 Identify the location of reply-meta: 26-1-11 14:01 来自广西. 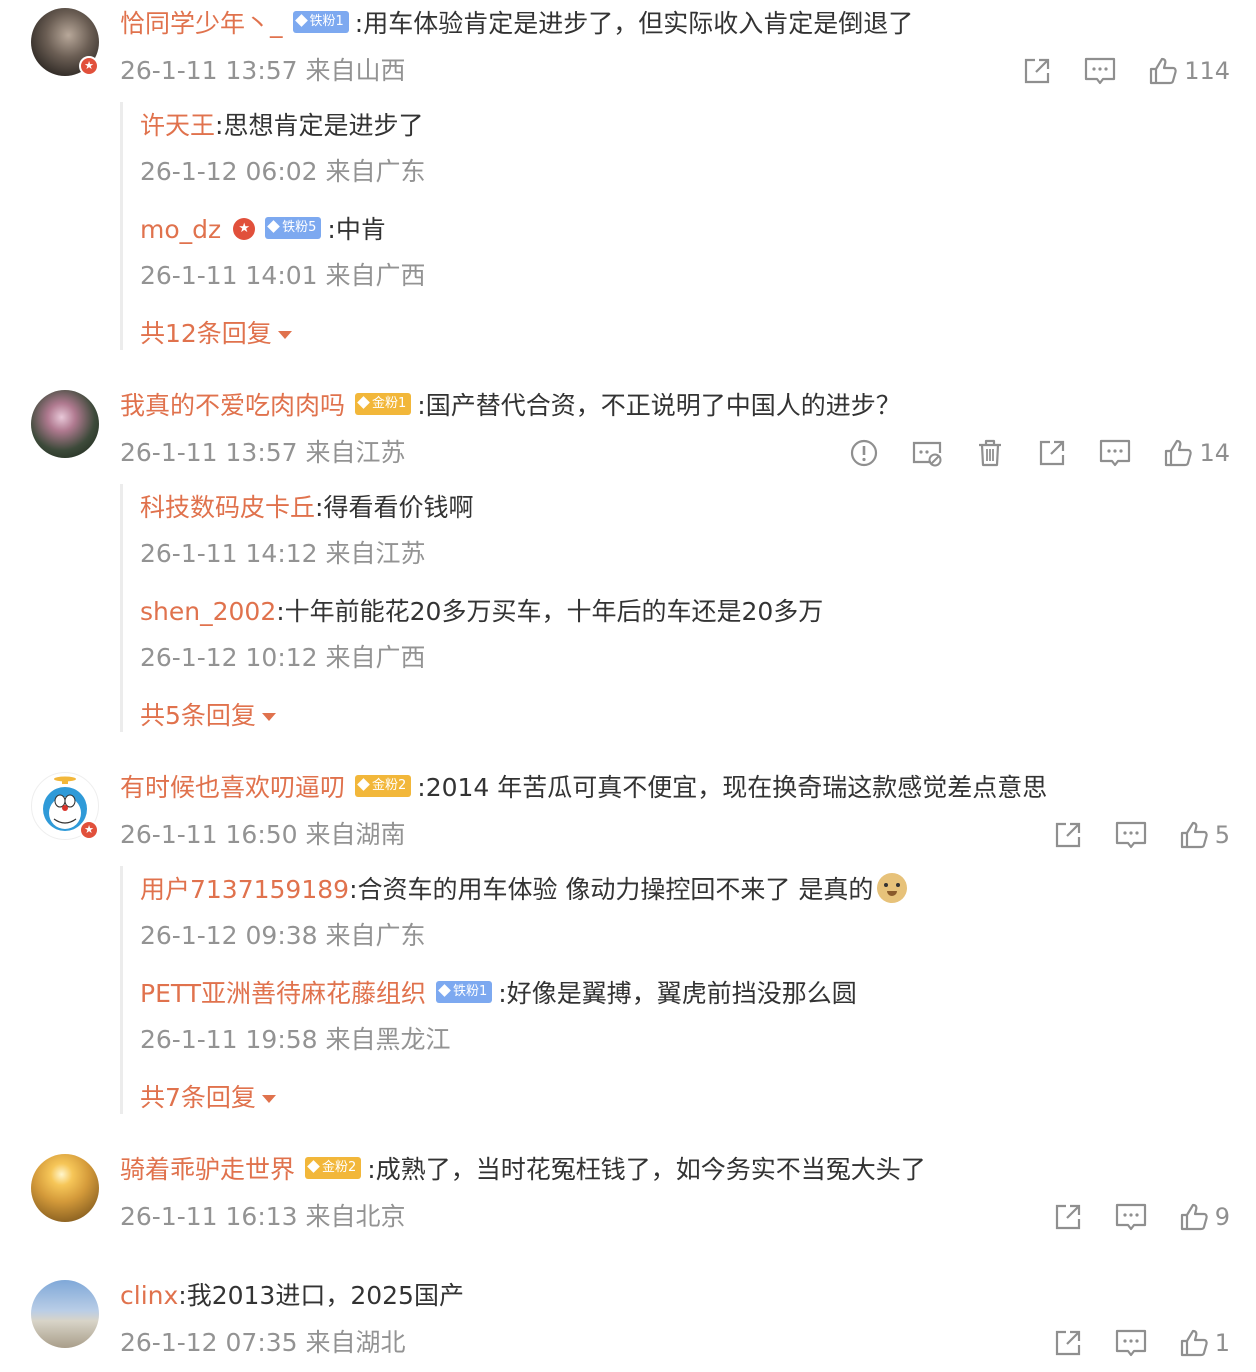
(283, 275).